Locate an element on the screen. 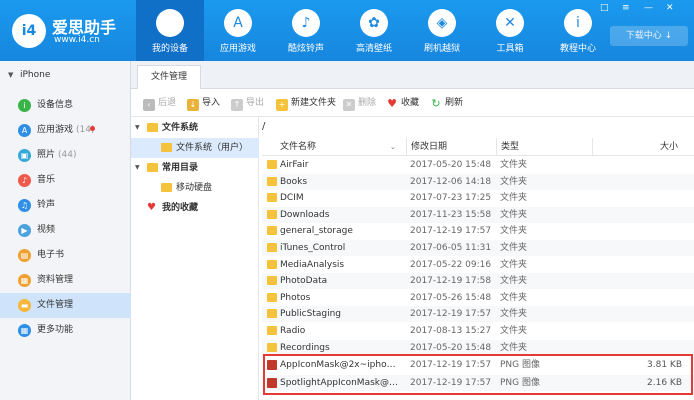 The width and height of the screenshot is (694, 400). file-name: MediaAnalysis is located at coordinates (312, 264).